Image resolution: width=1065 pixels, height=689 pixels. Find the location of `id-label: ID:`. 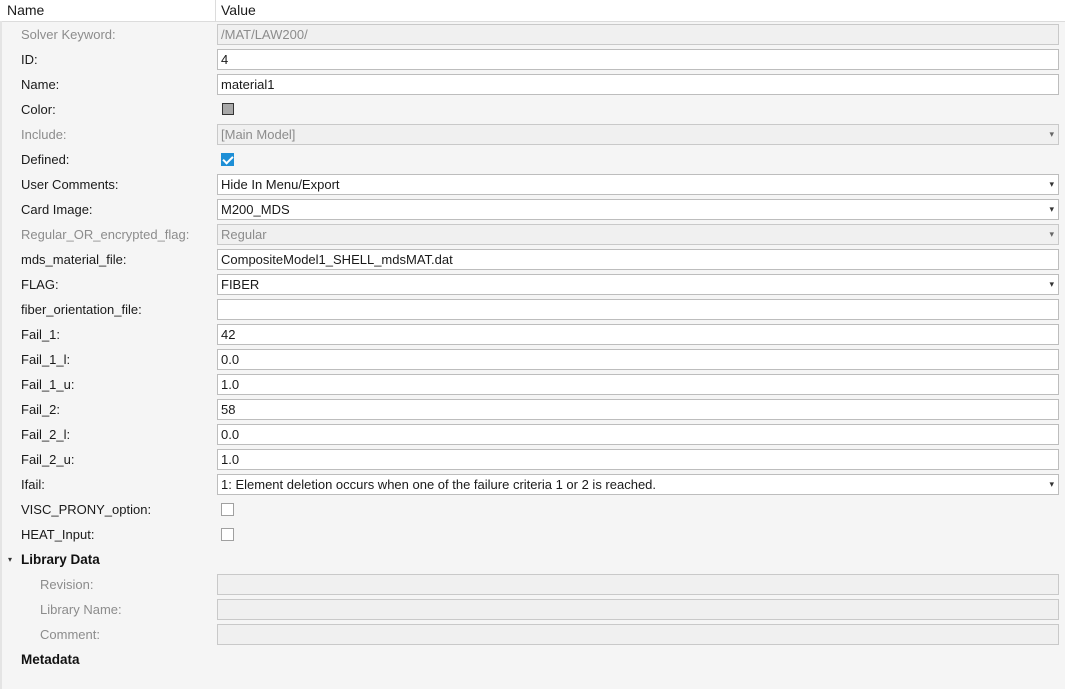

id-label: ID: is located at coordinates (29, 59).